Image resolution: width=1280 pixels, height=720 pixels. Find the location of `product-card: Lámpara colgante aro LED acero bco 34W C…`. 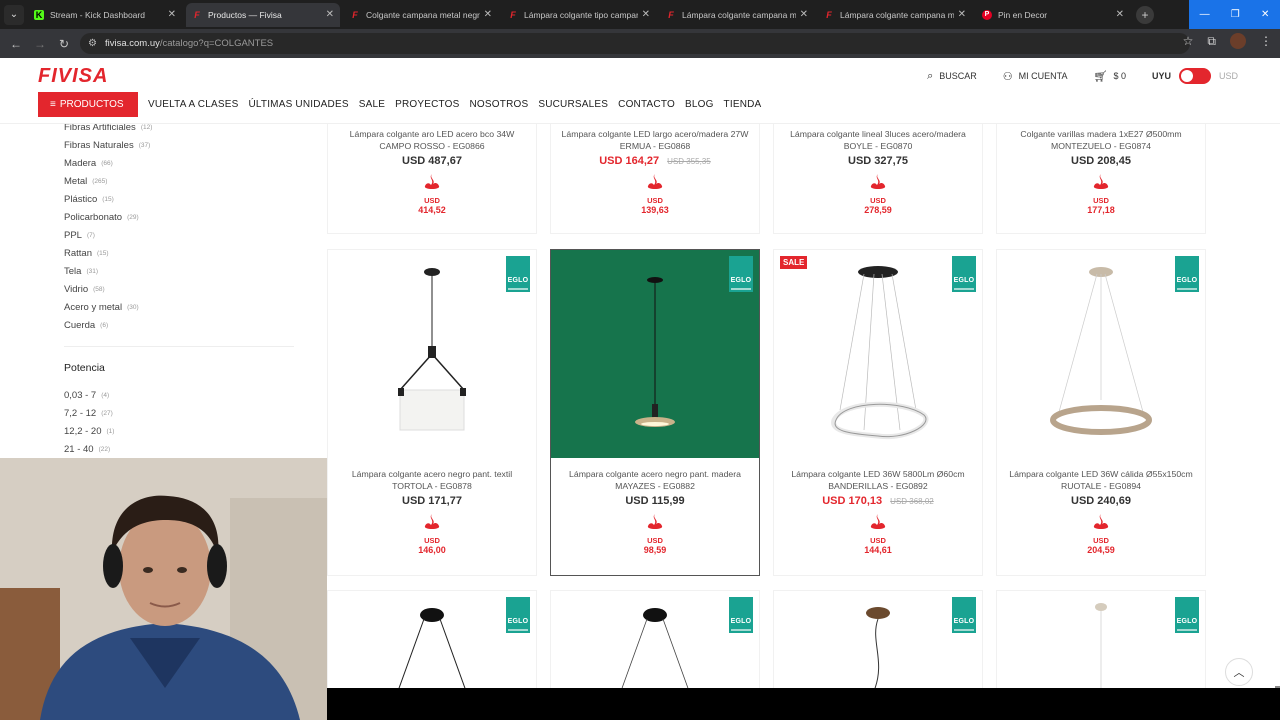

product-card: Lámpara colgante aro LED acero bco 34W C… is located at coordinates (432, 179).